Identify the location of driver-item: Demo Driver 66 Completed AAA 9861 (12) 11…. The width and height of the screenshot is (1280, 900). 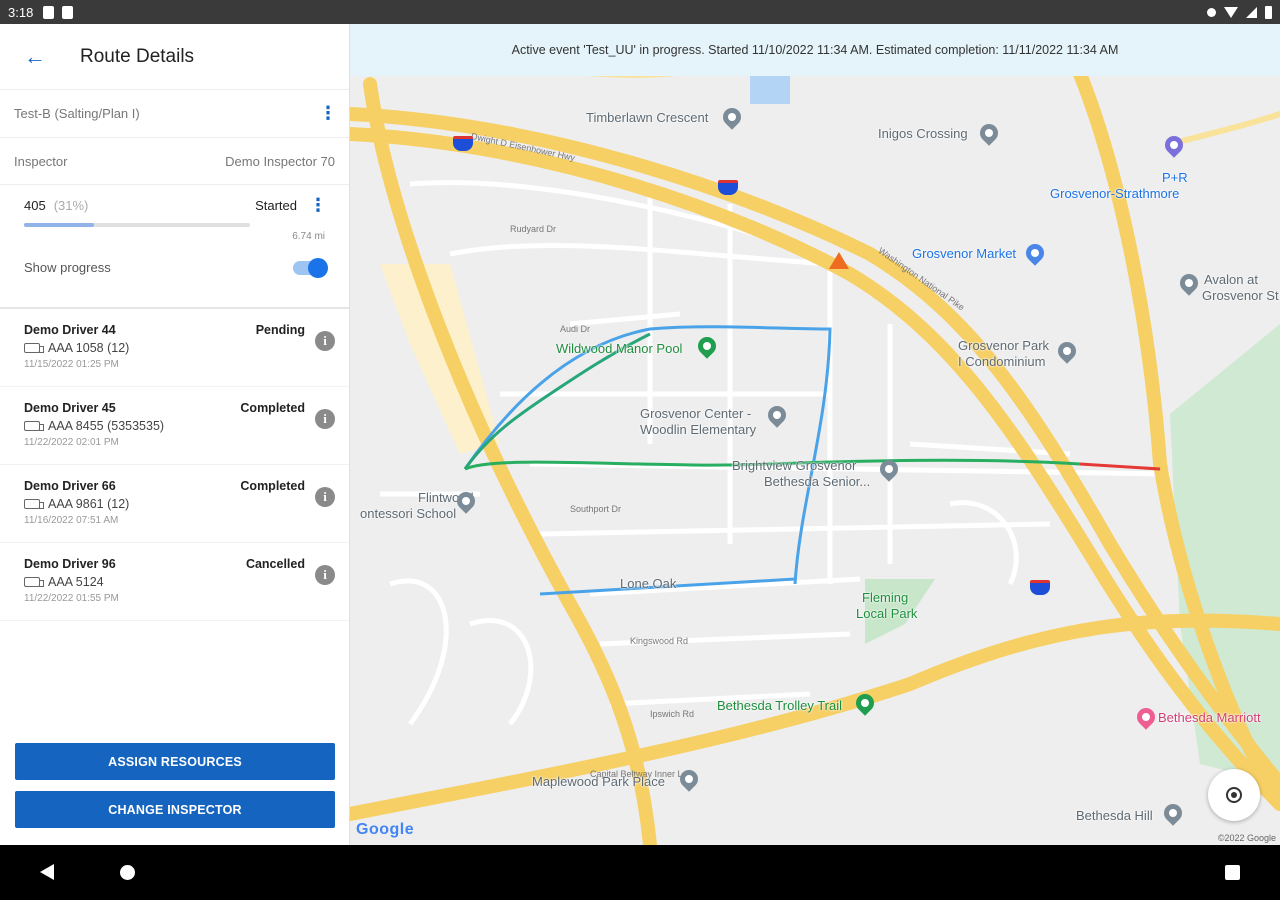
(174, 504).